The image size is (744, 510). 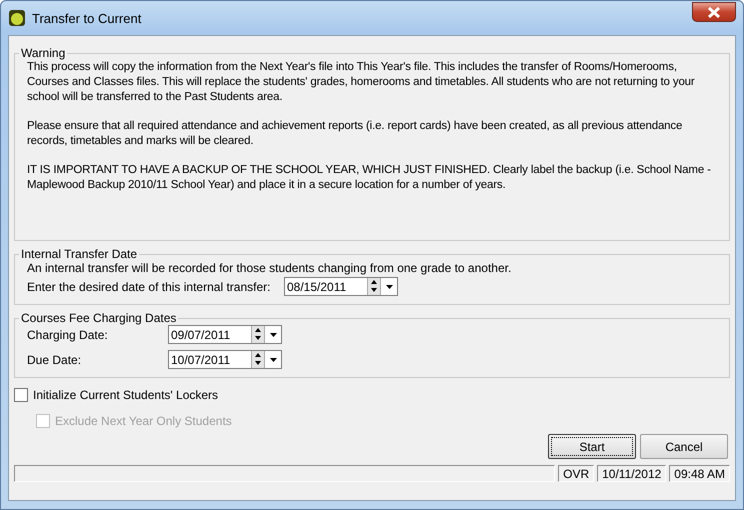 I want to click on warning-text: IT IS IMPORTANT TO HAVE A BACKUP OF THE SCHOOL YEAR, WHICH JUST FINISHED. Clearly label the backup (i.e. School Name - Maplewood Backup 2010/11 School Year) and place it in a secure location for a number of years., so click(x=369, y=178).